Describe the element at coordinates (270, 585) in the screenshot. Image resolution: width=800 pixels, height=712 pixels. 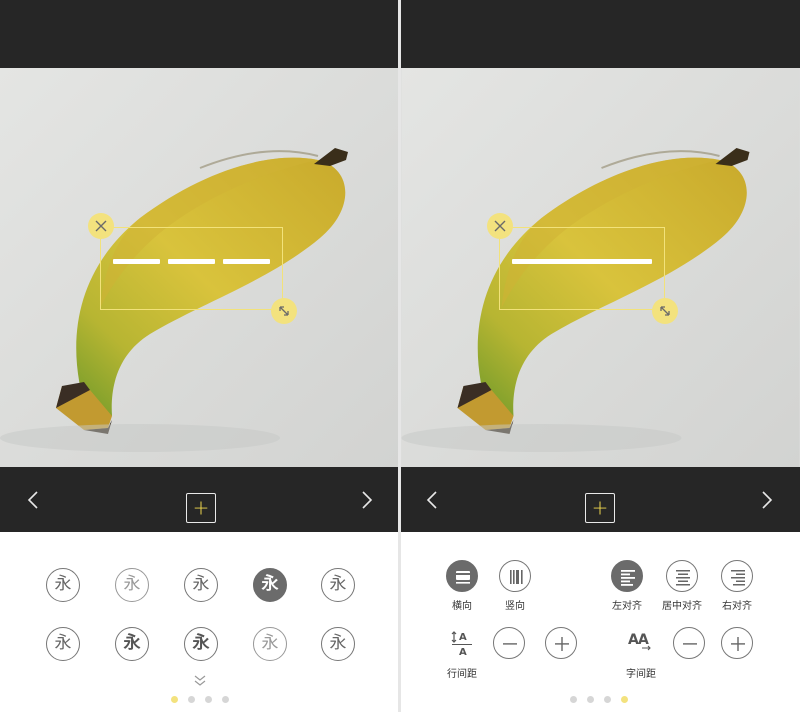
I see `font-style-option-selected: 永` at that location.